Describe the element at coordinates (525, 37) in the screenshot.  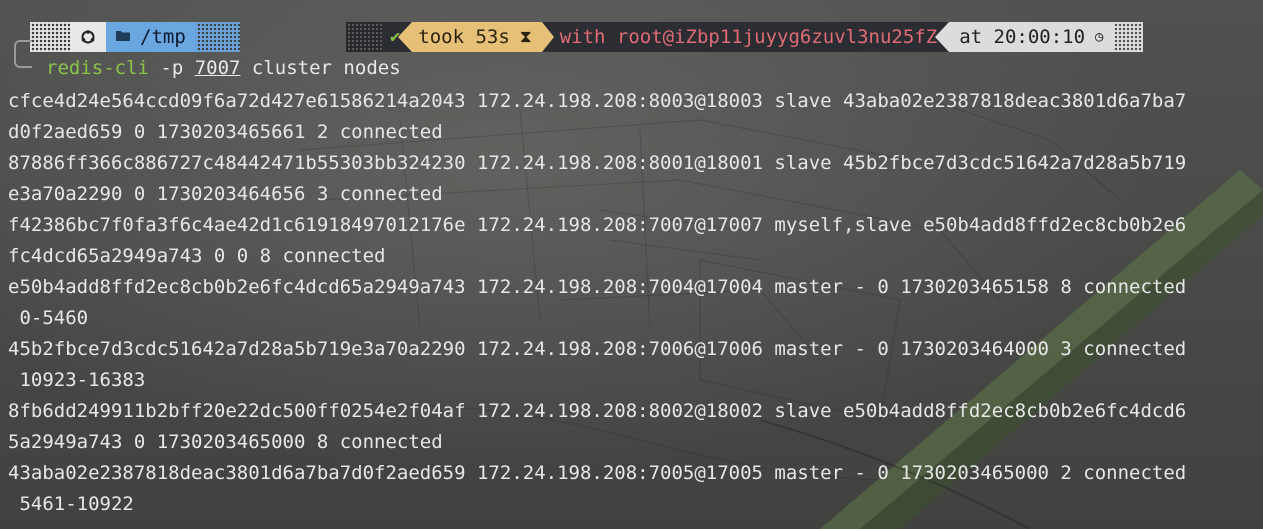
I see `hourglass-icon: ⧗` at that location.